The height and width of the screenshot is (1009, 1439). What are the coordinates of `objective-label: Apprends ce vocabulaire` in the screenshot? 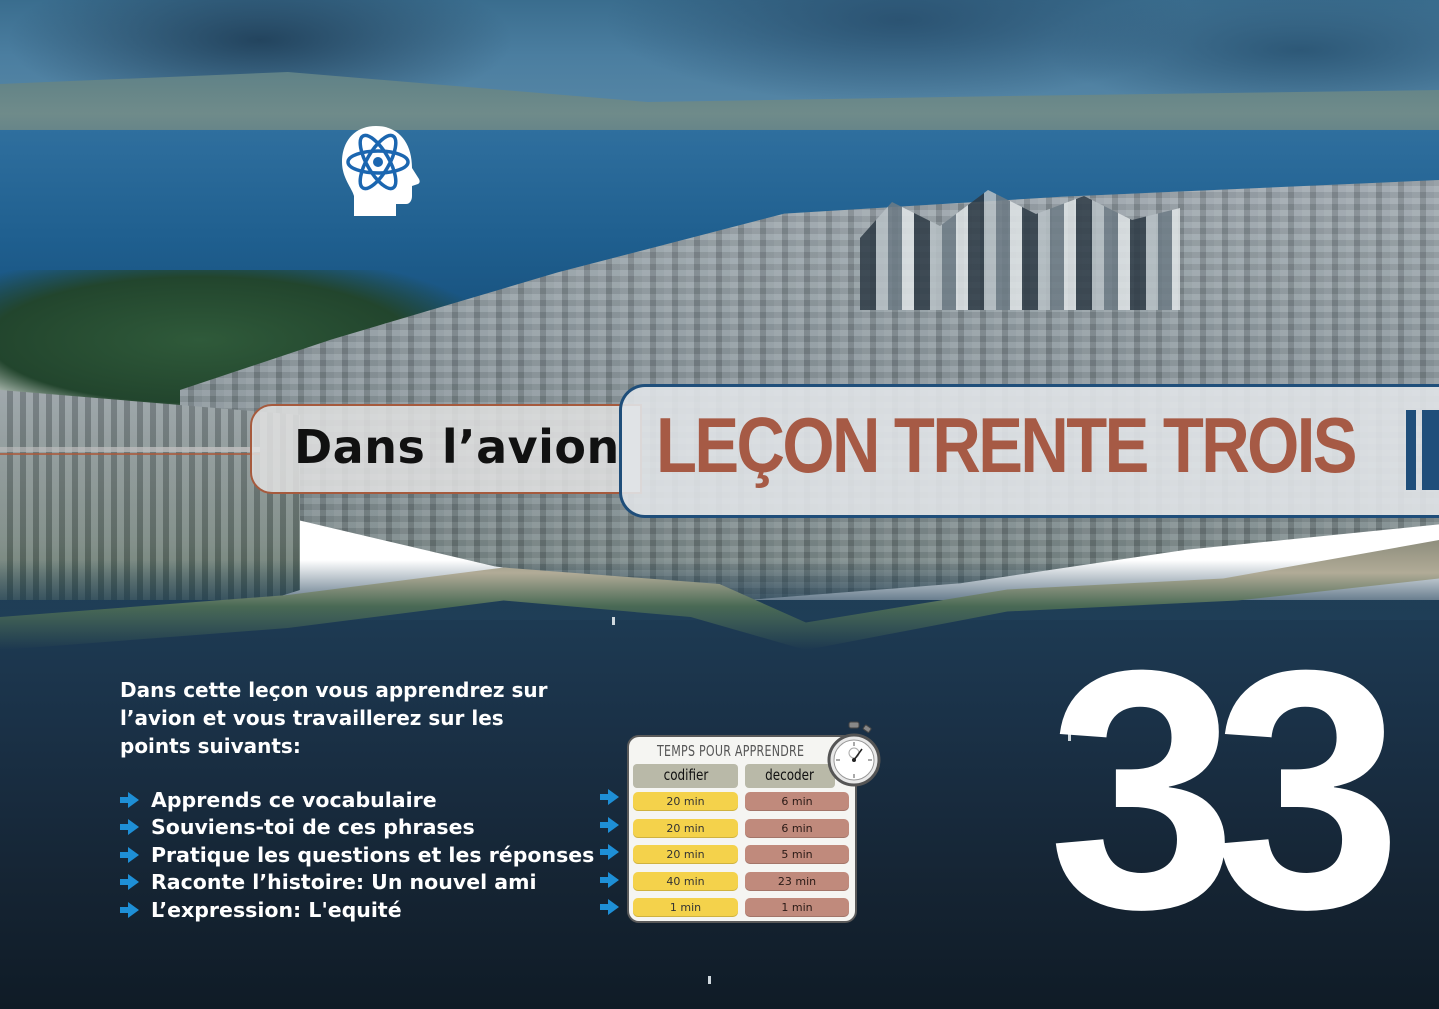 It's located at (294, 799).